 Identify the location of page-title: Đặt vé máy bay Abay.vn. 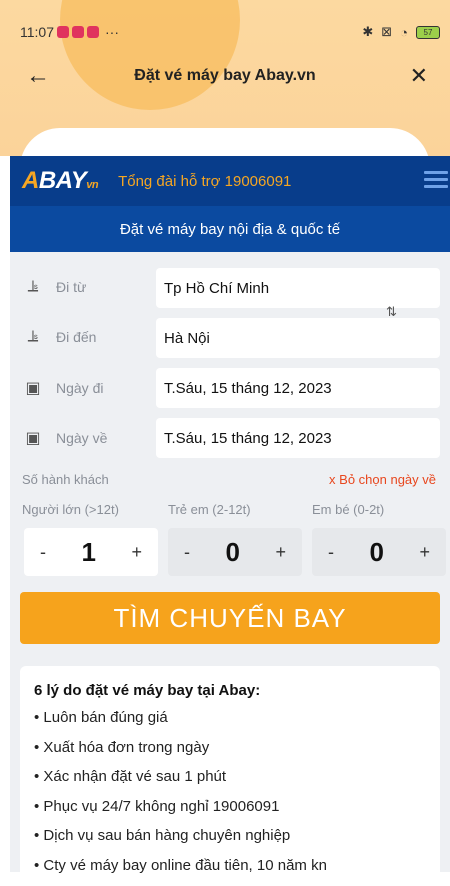
(225, 75).